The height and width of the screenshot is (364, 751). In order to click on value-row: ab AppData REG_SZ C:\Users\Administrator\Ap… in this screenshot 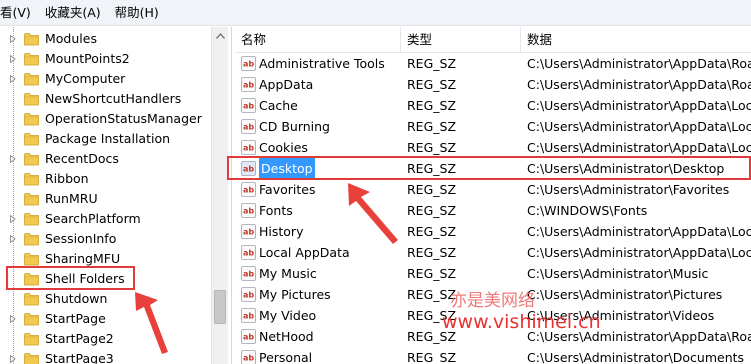, I will do `click(493, 84)`.